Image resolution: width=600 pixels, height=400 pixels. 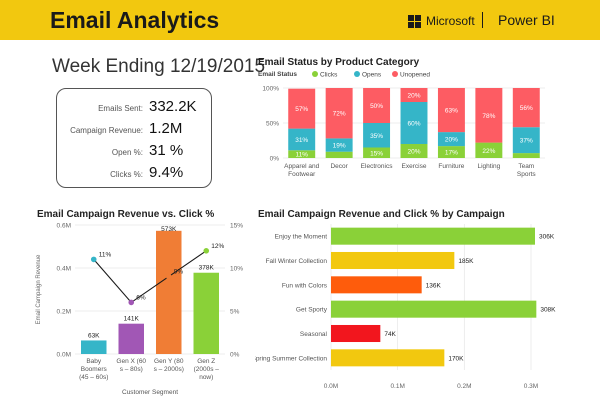 I want to click on y-tick-label-right: 10%, so click(x=236, y=269).